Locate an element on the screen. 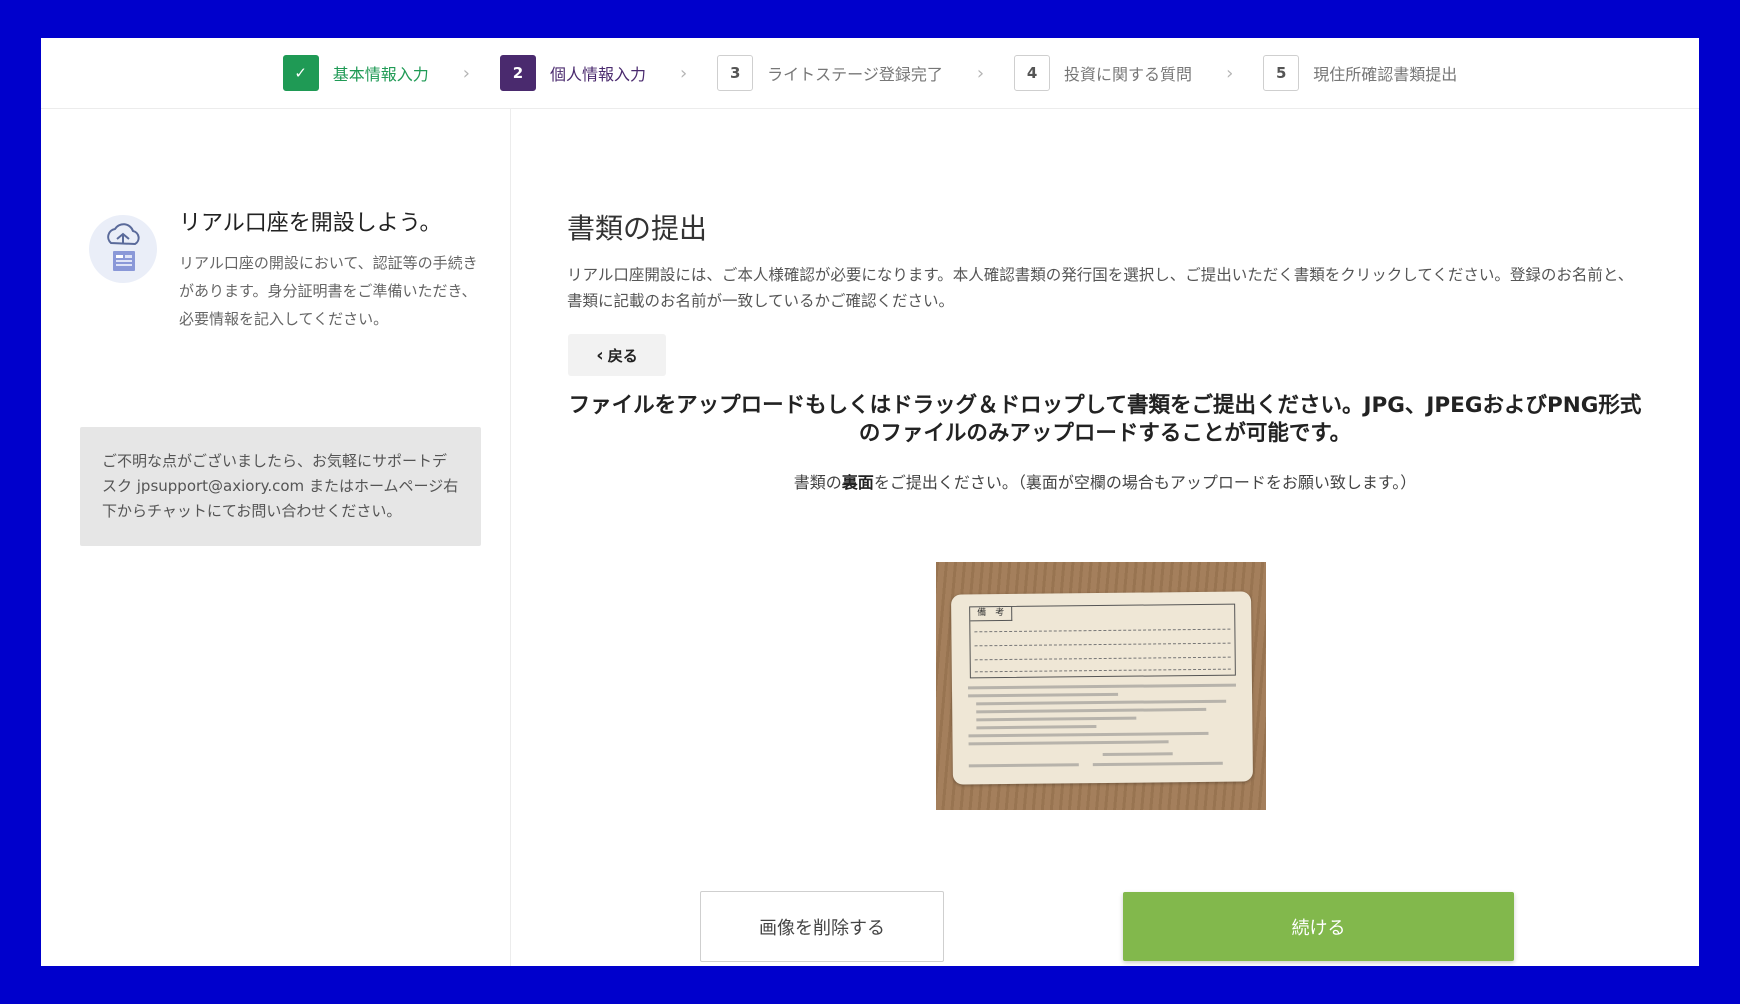  back-label: 戻る is located at coordinates (622, 355).